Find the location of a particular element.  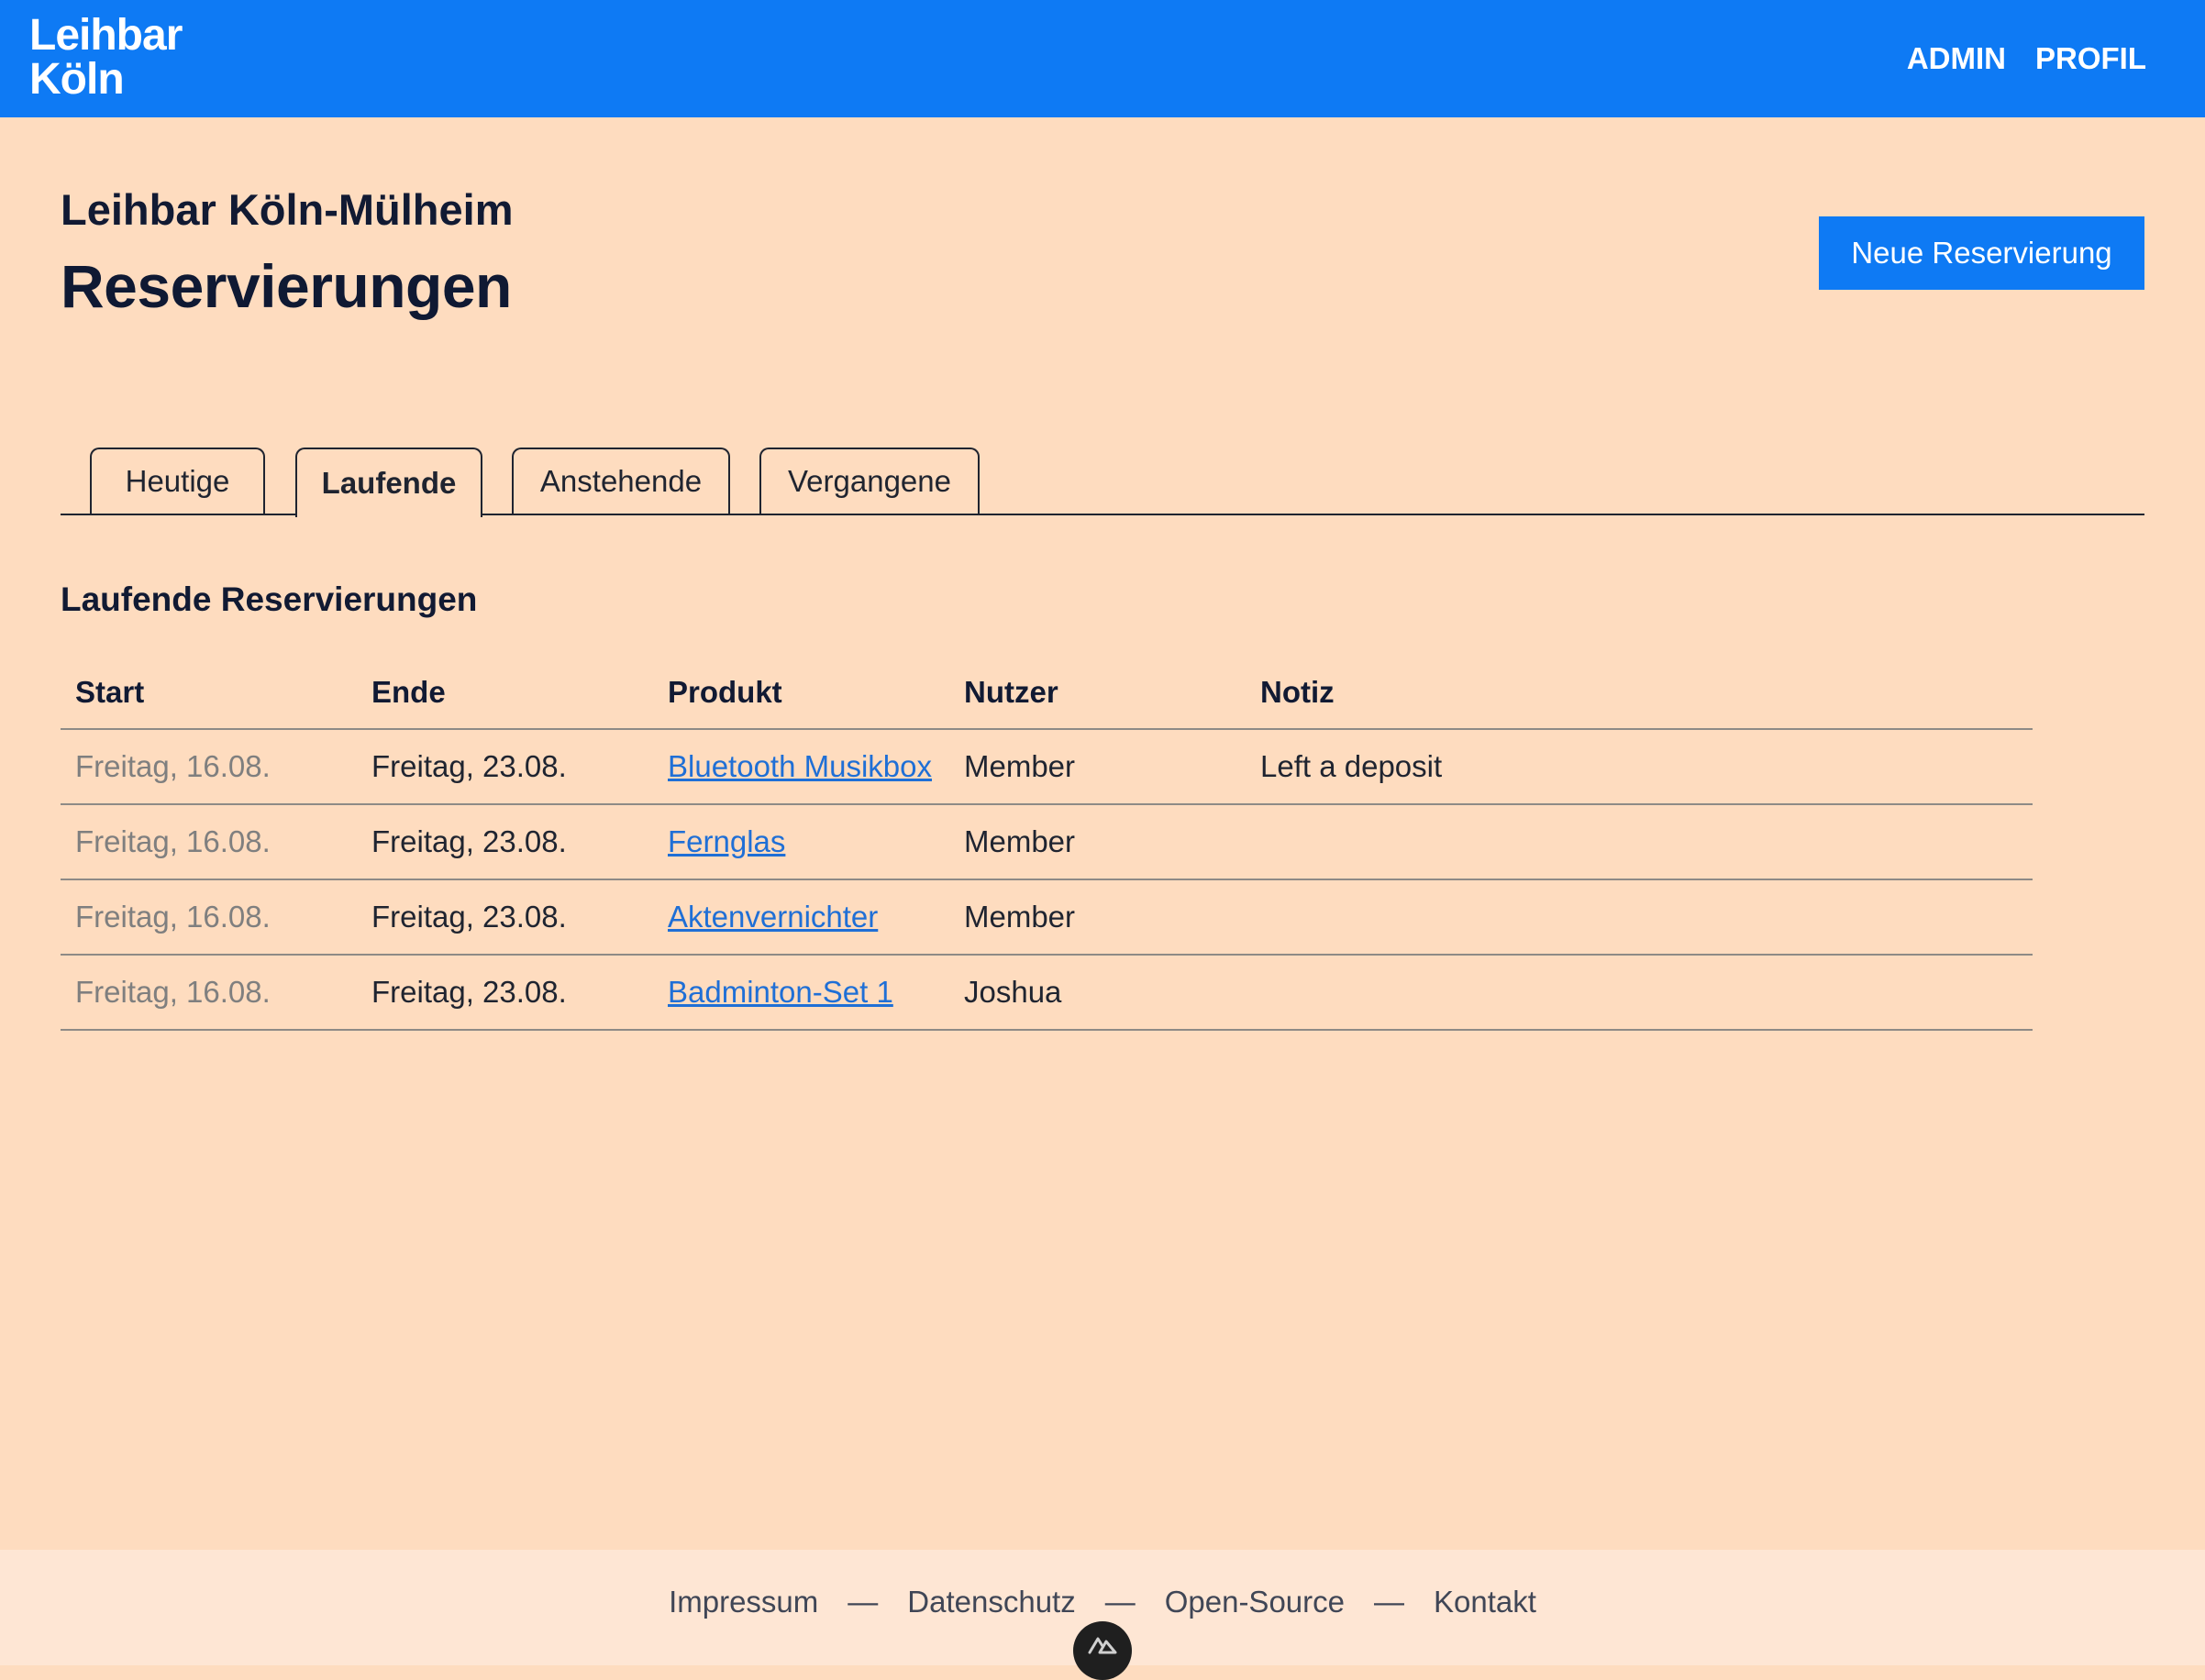

cell-user: Joshua is located at coordinates (1097, 993).